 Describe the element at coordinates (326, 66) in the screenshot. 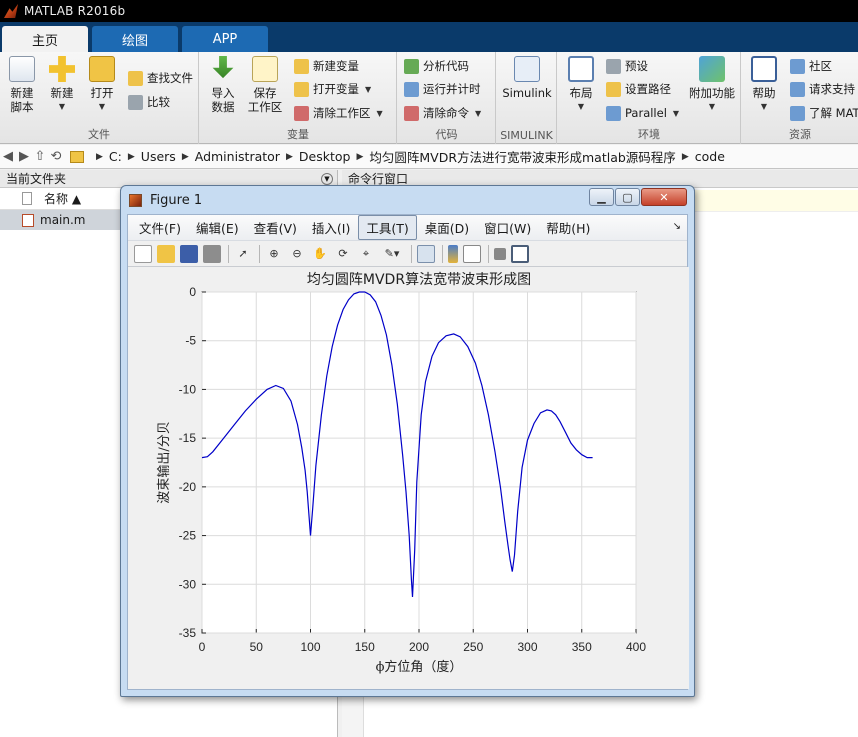

I see `new-variable-button: 新建变量` at that location.